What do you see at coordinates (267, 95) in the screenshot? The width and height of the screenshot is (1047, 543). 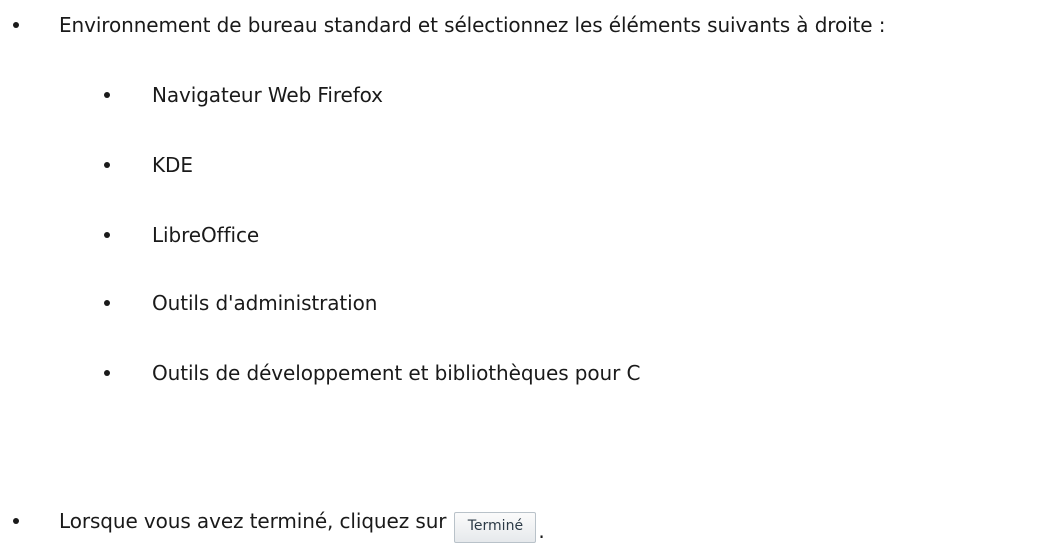 I see `item-label: Navigateur Web Firefox` at bounding box center [267, 95].